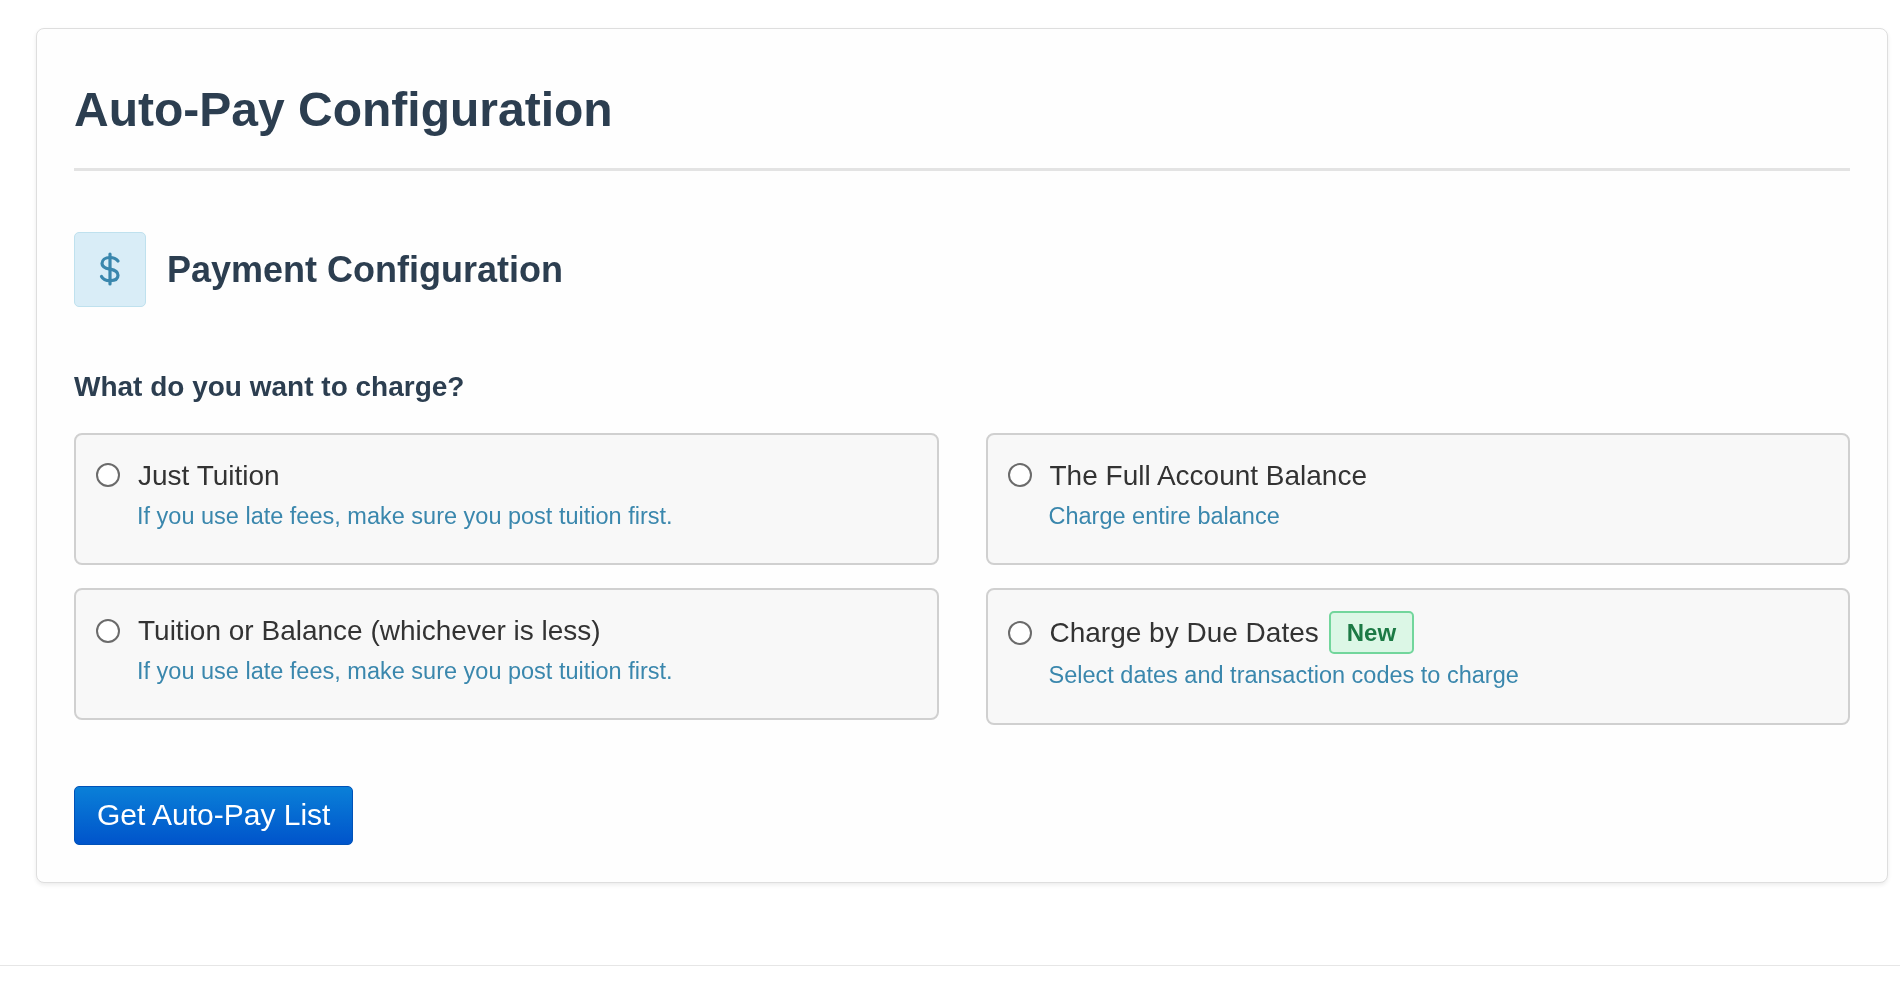  Describe the element at coordinates (270, 386) in the screenshot. I see `charge-question: What do you want to charge?` at that location.